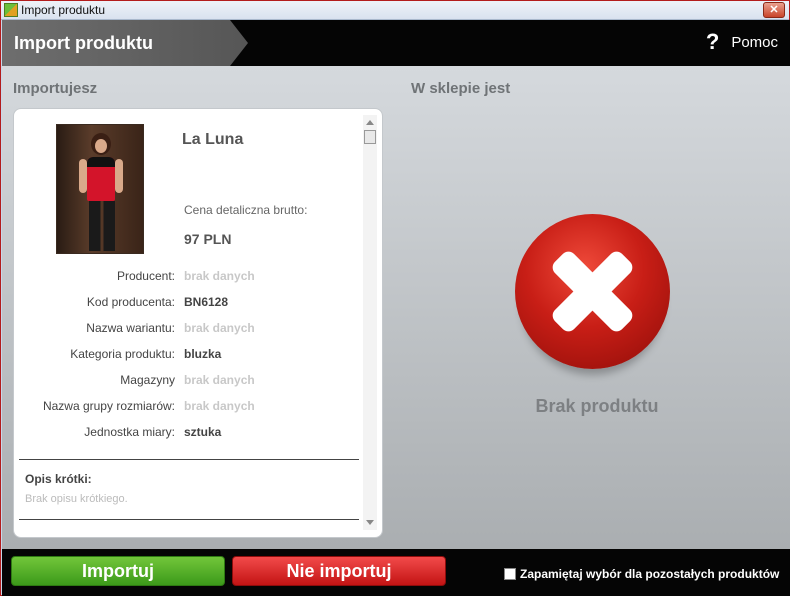 This screenshot has height=596, width=790. I want to click on help-button: ? Pomoc, so click(741, 41).